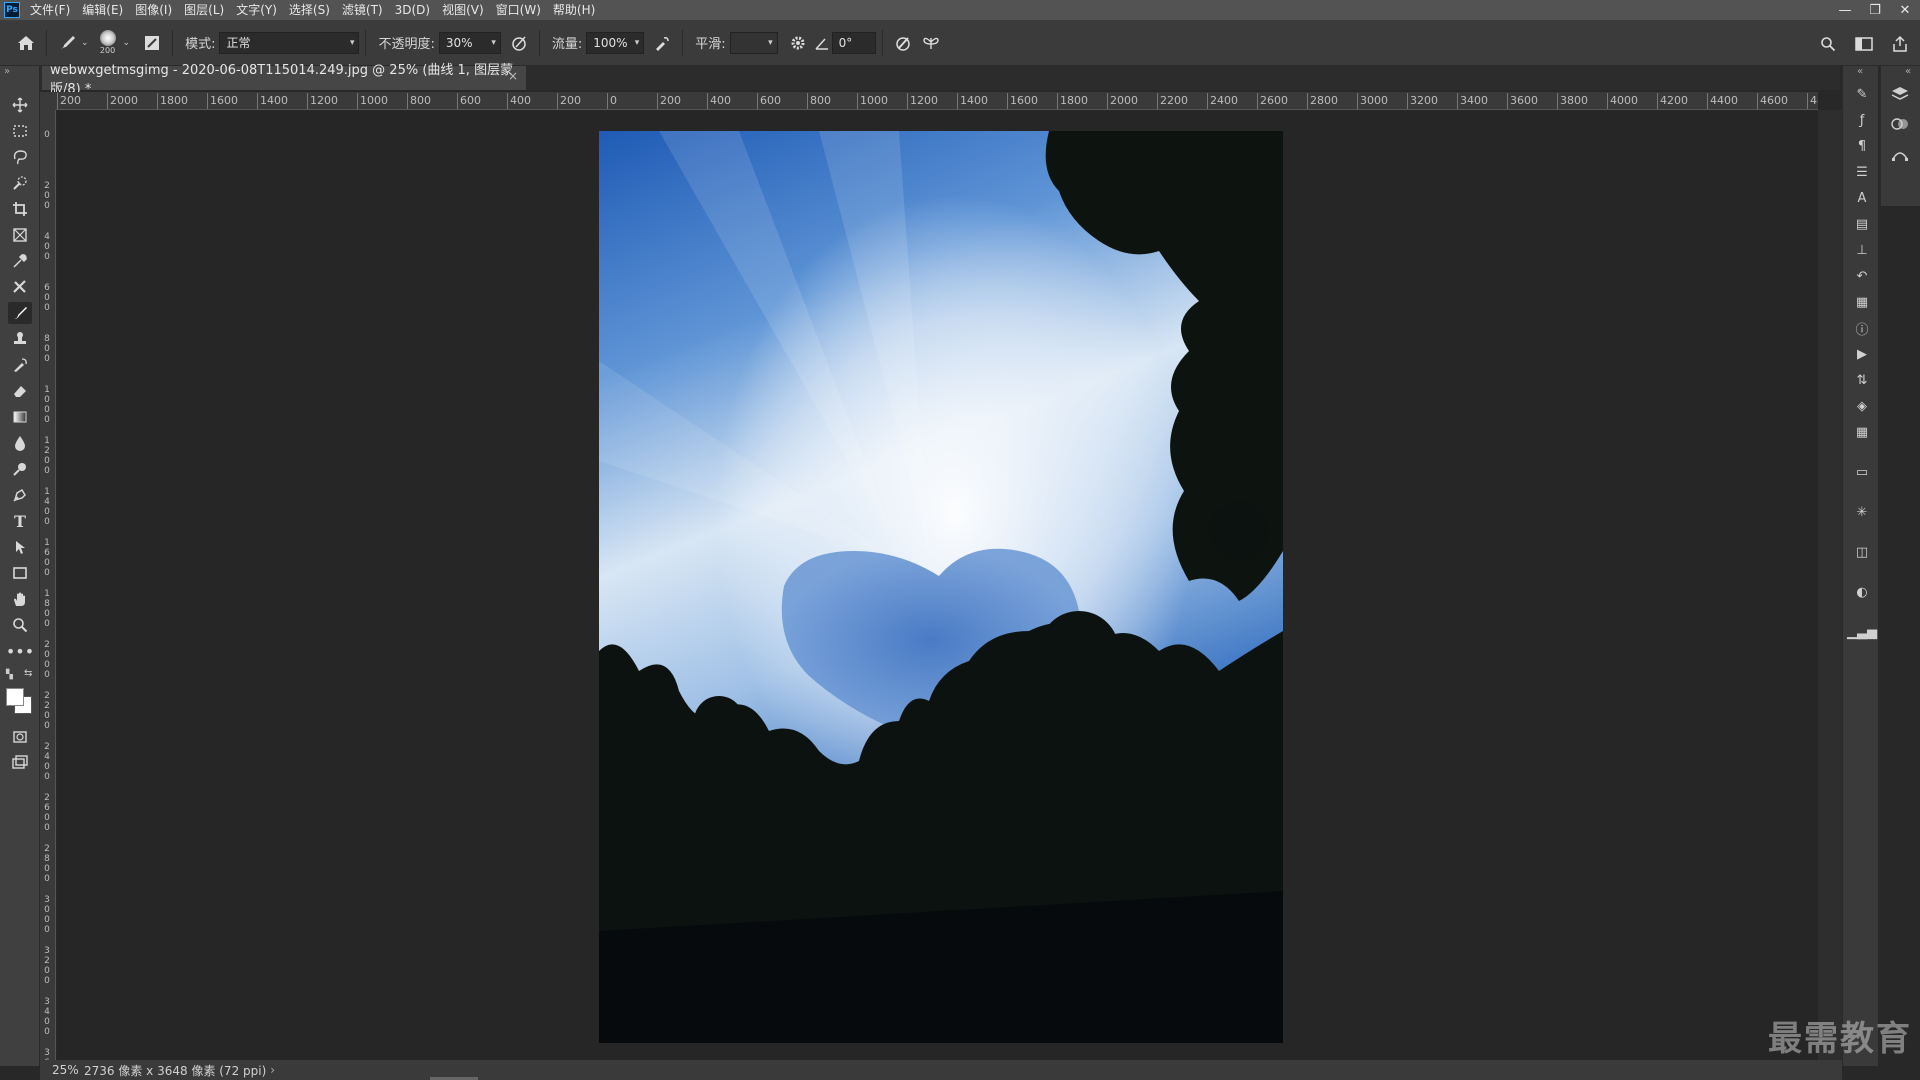 This screenshot has height=1080, width=1920. I want to click on gradient-icon, so click(20, 417).